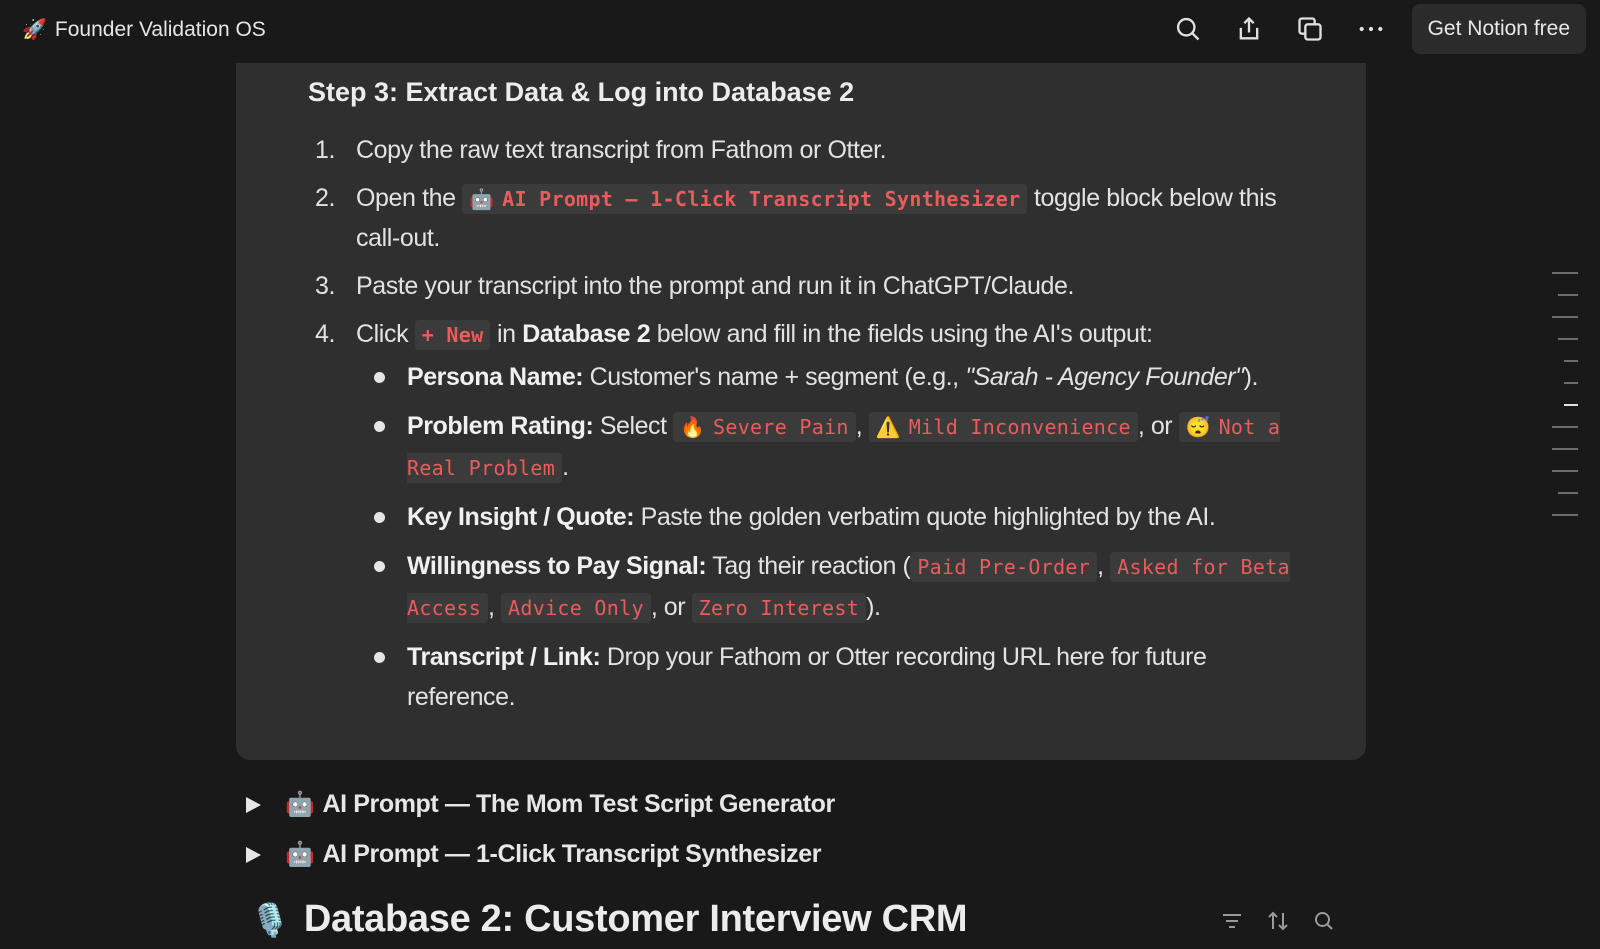 This screenshot has width=1600, height=949. Describe the element at coordinates (693, 427) in the screenshot. I see `fire-icon: 🔥` at that location.